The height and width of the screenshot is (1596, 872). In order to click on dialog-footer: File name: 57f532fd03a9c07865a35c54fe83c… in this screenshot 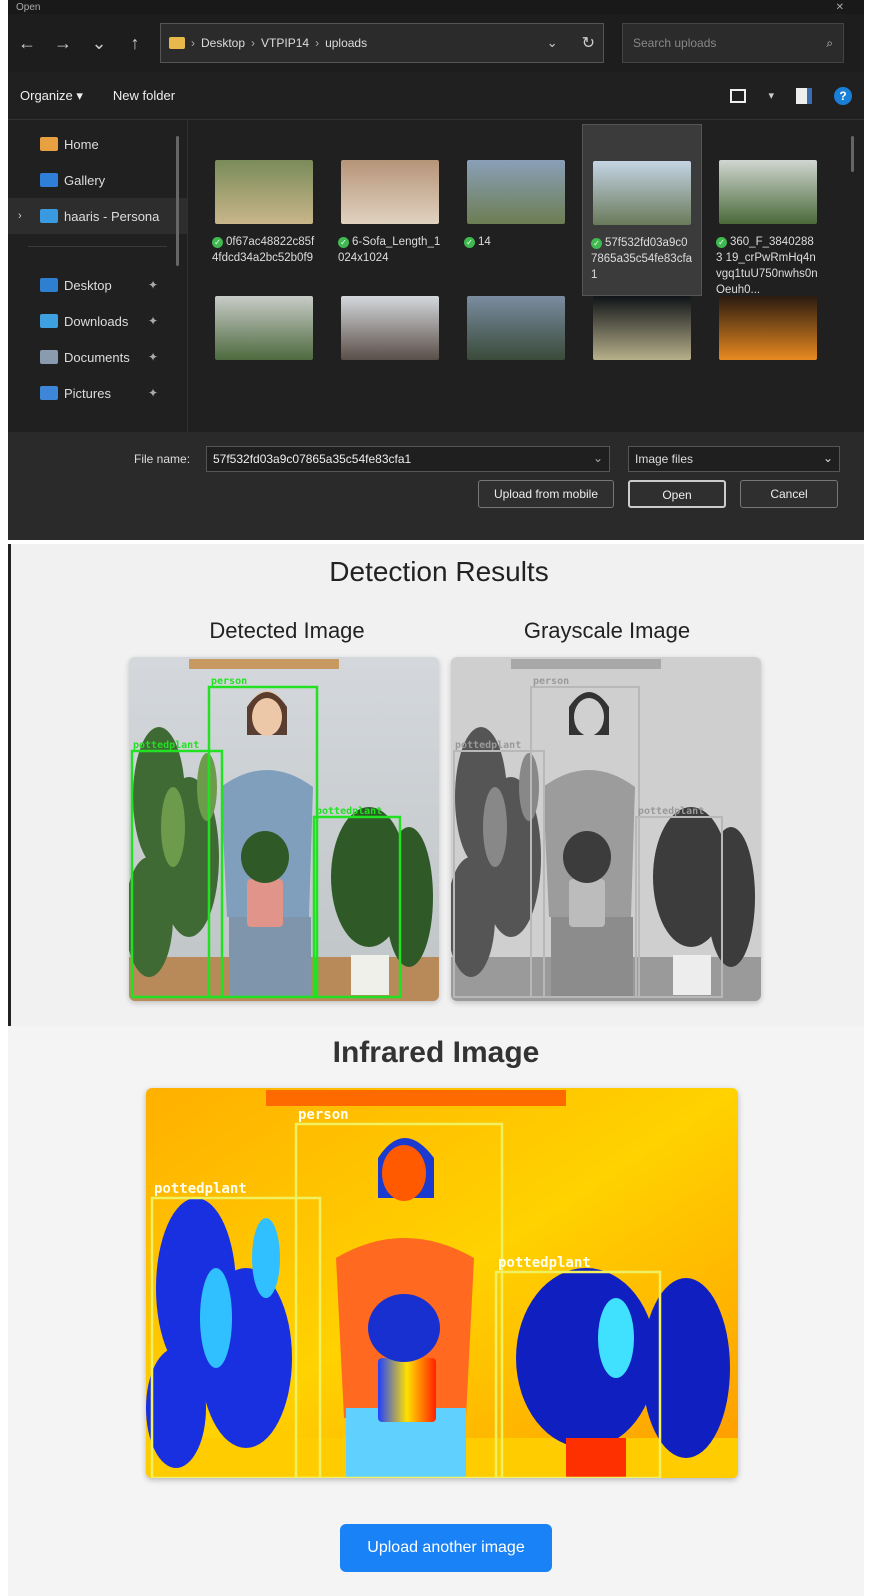, I will do `click(436, 486)`.